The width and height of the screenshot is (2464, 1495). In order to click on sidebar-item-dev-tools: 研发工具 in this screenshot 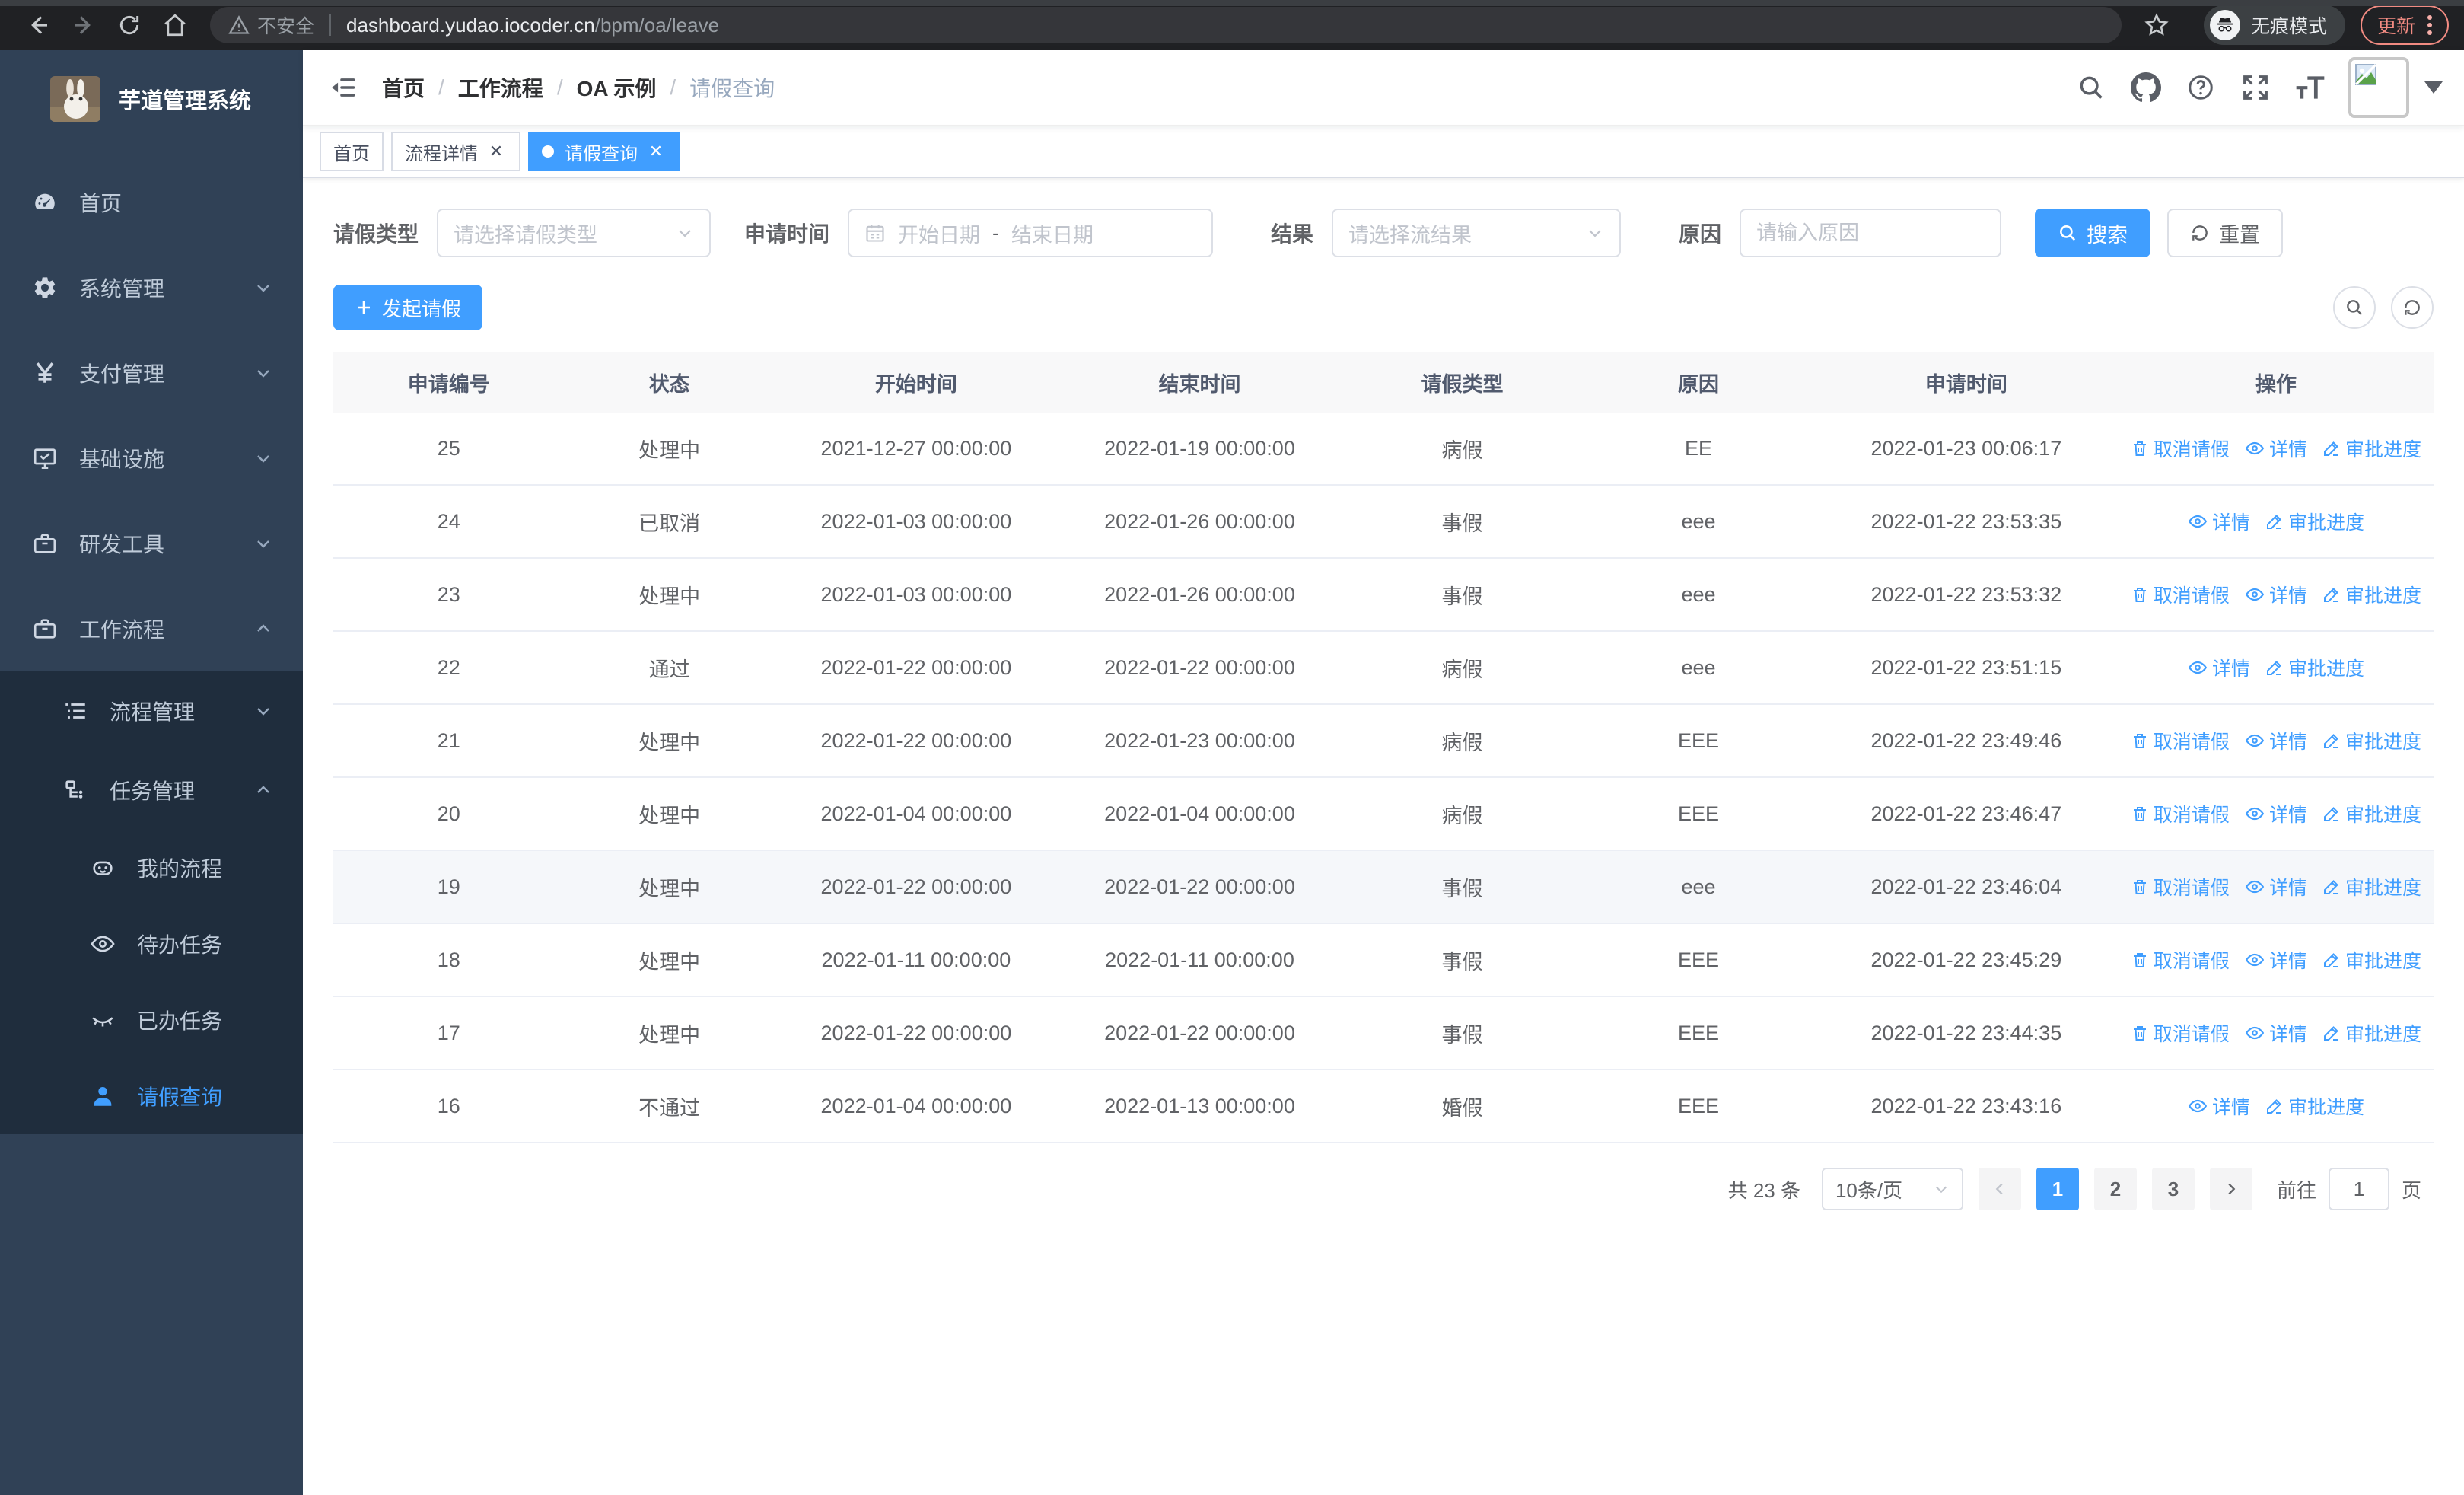, I will do `click(151, 544)`.